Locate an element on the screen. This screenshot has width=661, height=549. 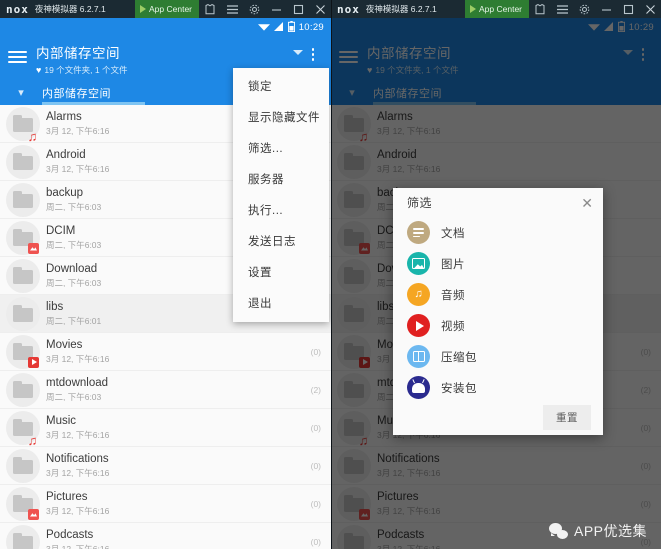
breadcrumb-chevron-down-icon: ▾ is located at coordinates (21, 92).